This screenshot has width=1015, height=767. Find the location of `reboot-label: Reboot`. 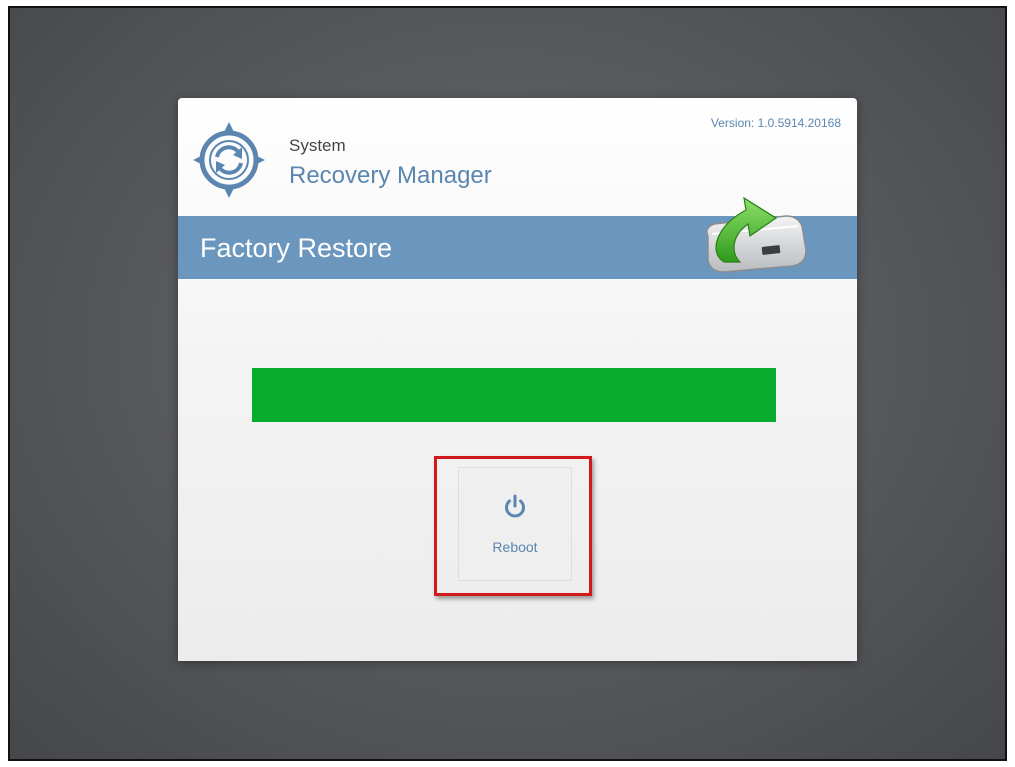

reboot-label: Reboot is located at coordinates (515, 547).